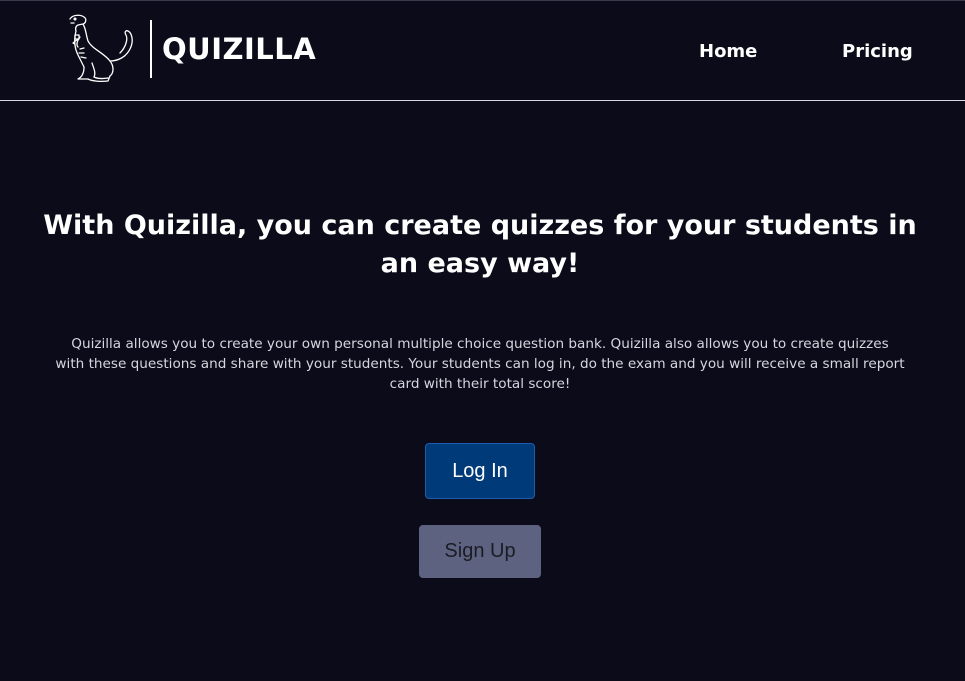 The width and height of the screenshot is (965, 681). Describe the element at coordinates (480, 471) in the screenshot. I see `login-button: Log In` at that location.